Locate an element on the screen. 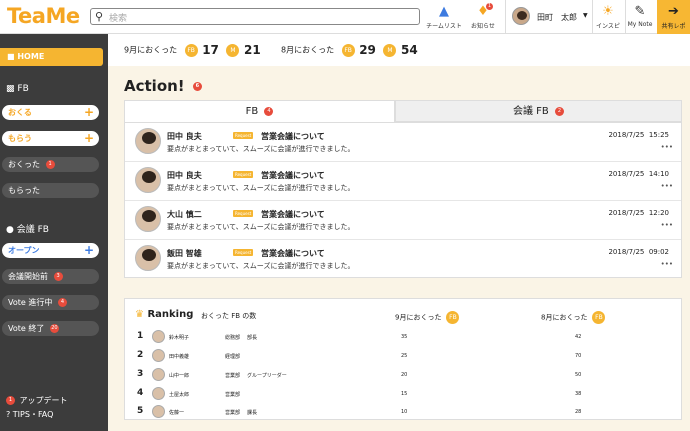 The width and height of the screenshot is (690, 431). meeting-section-label: 会議 FB is located at coordinates (32, 230).